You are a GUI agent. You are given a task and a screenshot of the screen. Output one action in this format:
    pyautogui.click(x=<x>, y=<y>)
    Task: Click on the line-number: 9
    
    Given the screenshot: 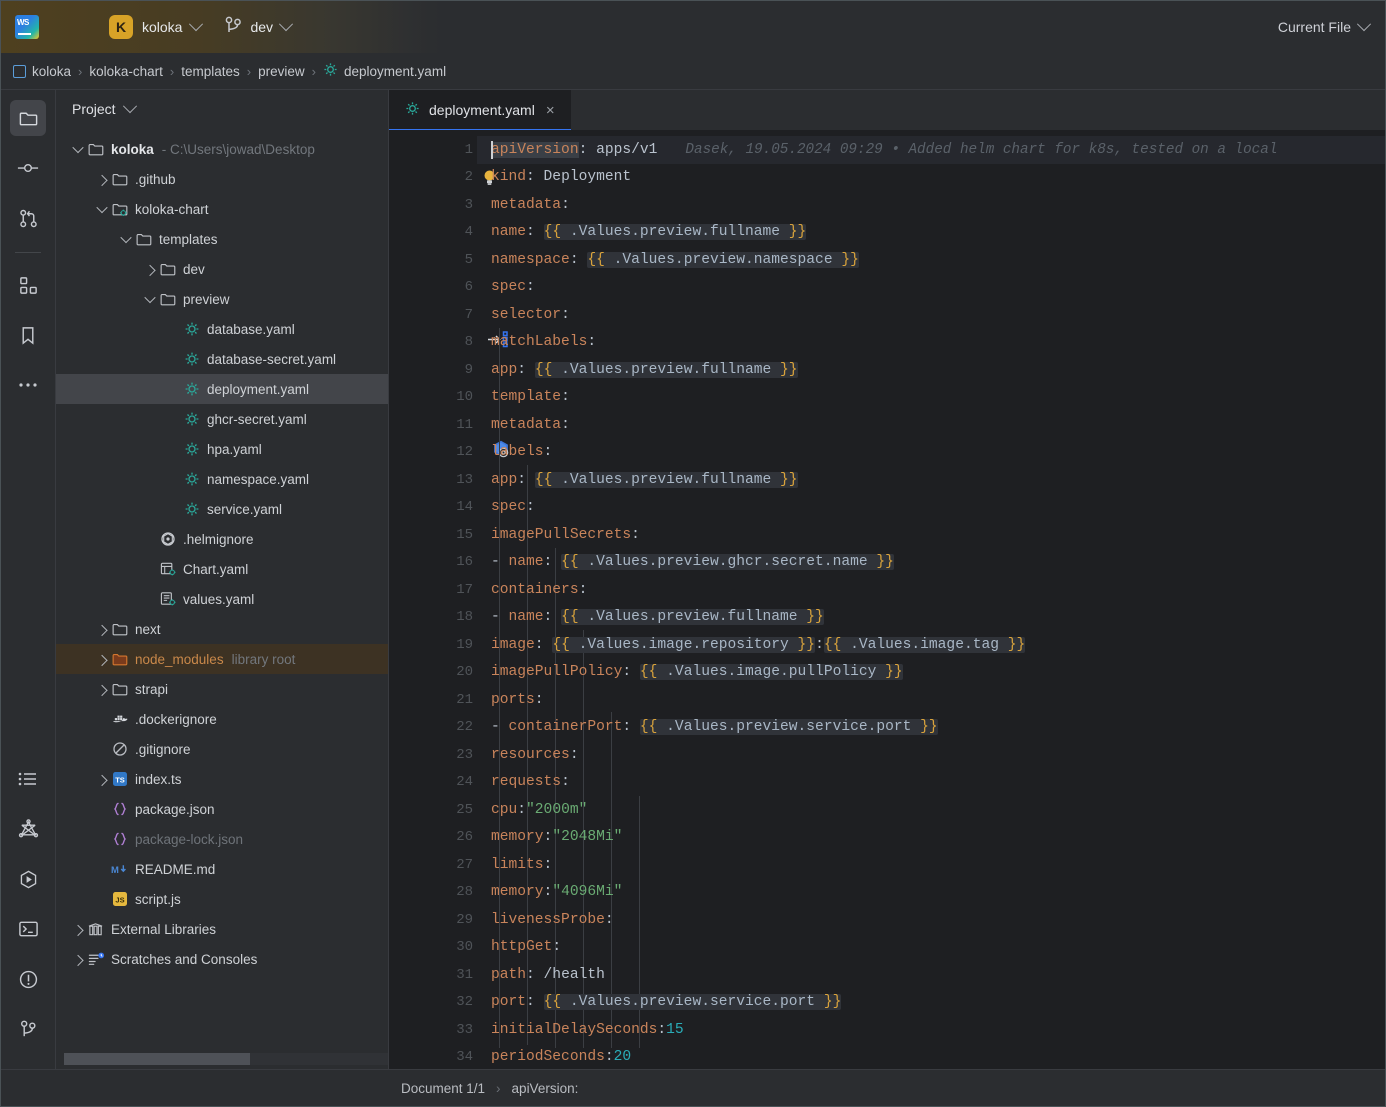 What is the action you would take?
    pyautogui.click(x=433, y=370)
    